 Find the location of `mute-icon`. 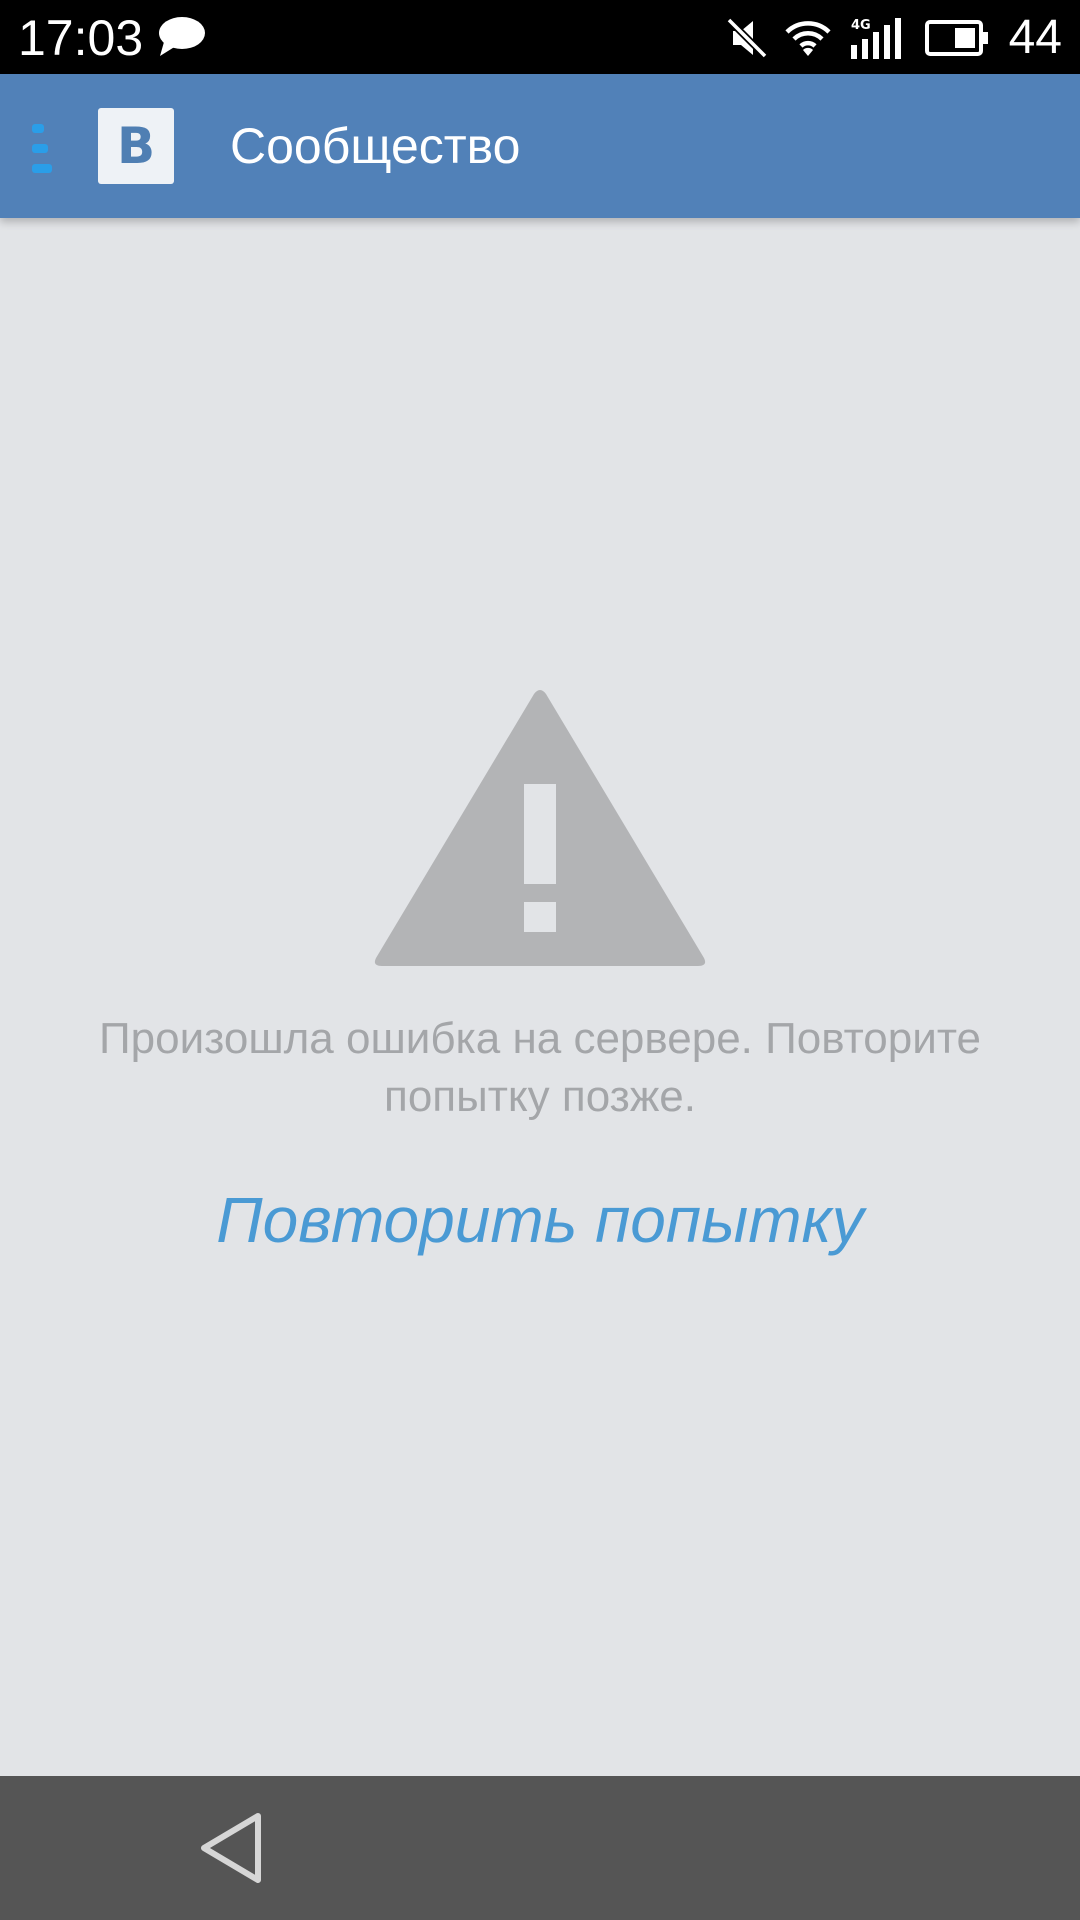

mute-icon is located at coordinates (746, 38).